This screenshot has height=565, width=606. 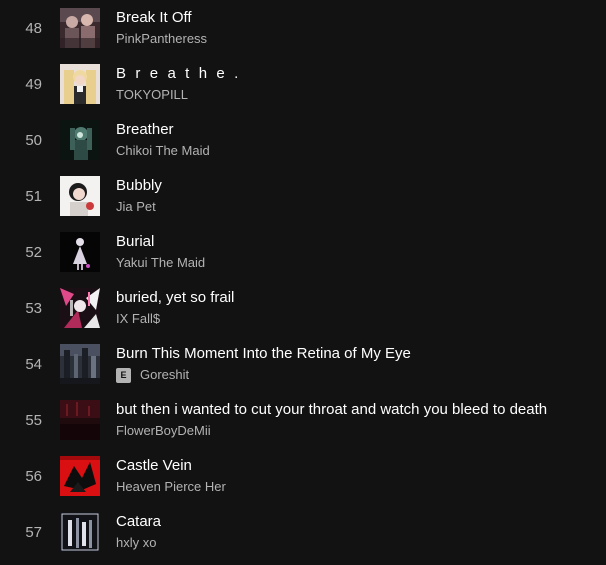 I want to click on track-row: 57 Catara hxly xo, so click(x=303, y=532).